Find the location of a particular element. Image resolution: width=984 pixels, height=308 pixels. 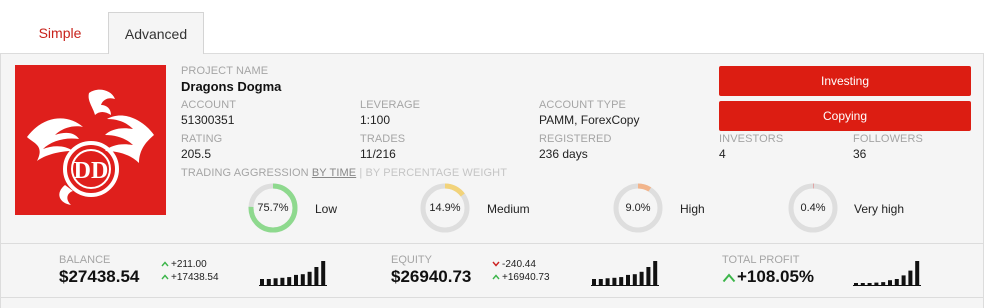

project-name-field: PROJECT NAME Dragons Dogma is located at coordinates (231, 79).